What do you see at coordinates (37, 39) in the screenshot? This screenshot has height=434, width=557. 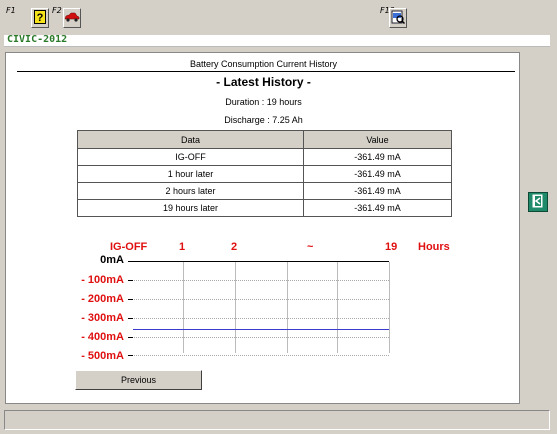 I see `vehicle-model: CIVIC-2012` at bounding box center [37, 39].